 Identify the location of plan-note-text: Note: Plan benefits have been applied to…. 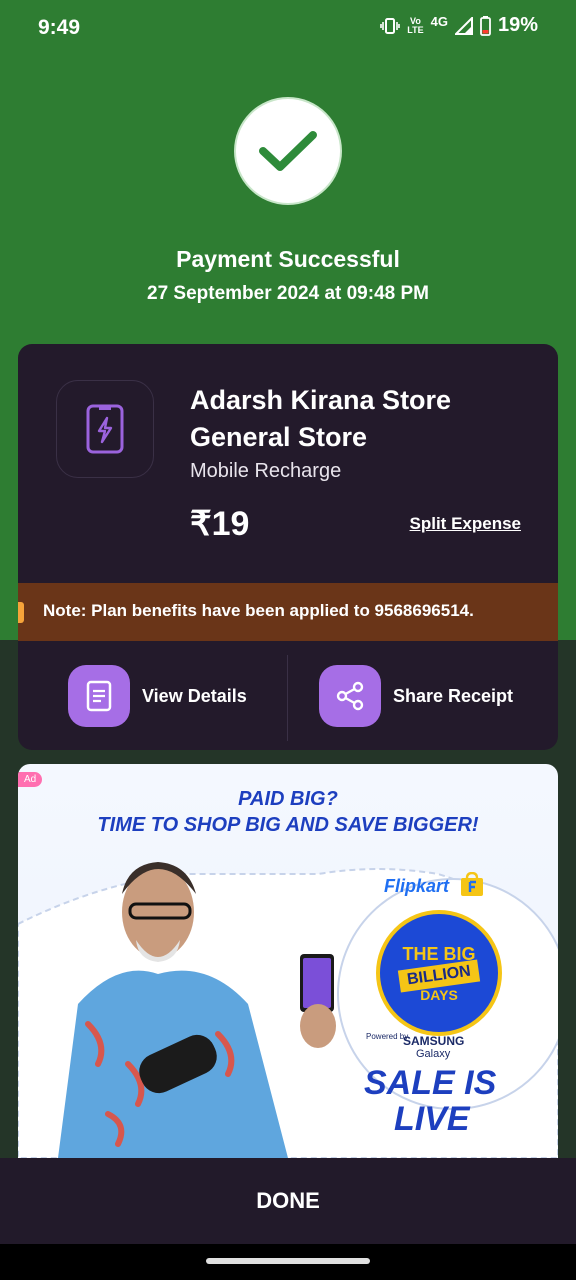
(258, 610).